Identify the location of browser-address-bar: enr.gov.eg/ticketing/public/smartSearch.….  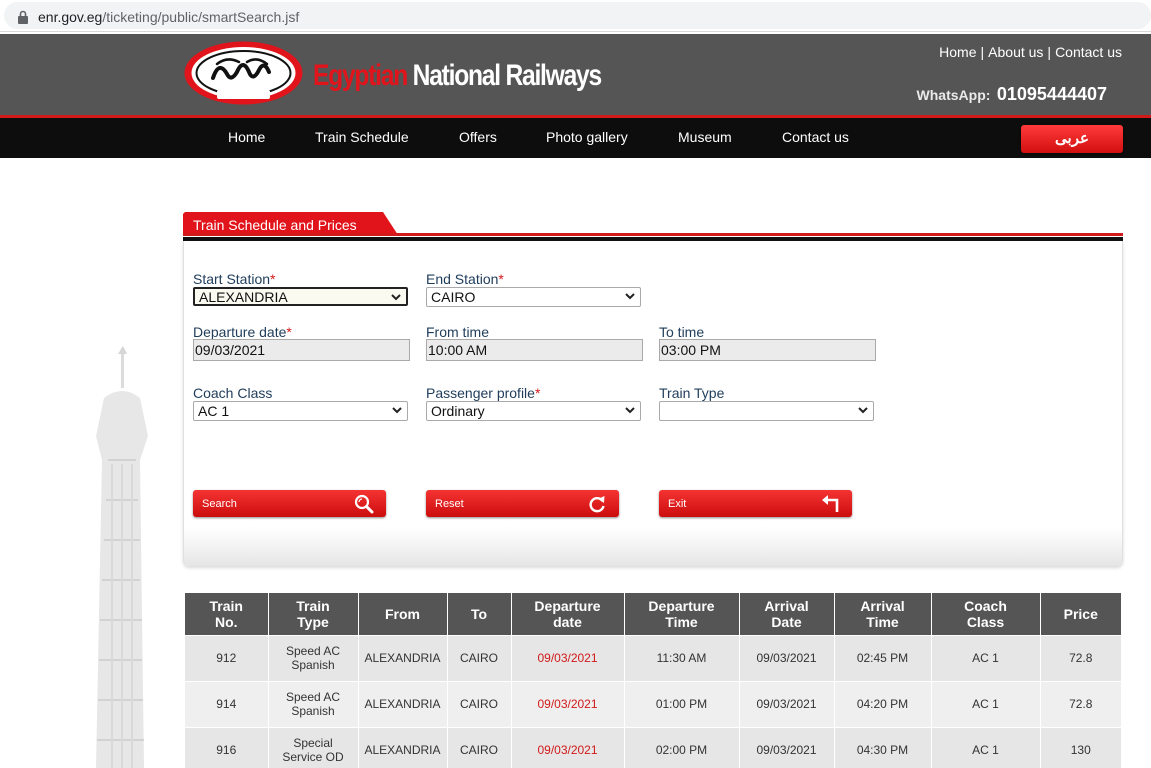
(575, 16).